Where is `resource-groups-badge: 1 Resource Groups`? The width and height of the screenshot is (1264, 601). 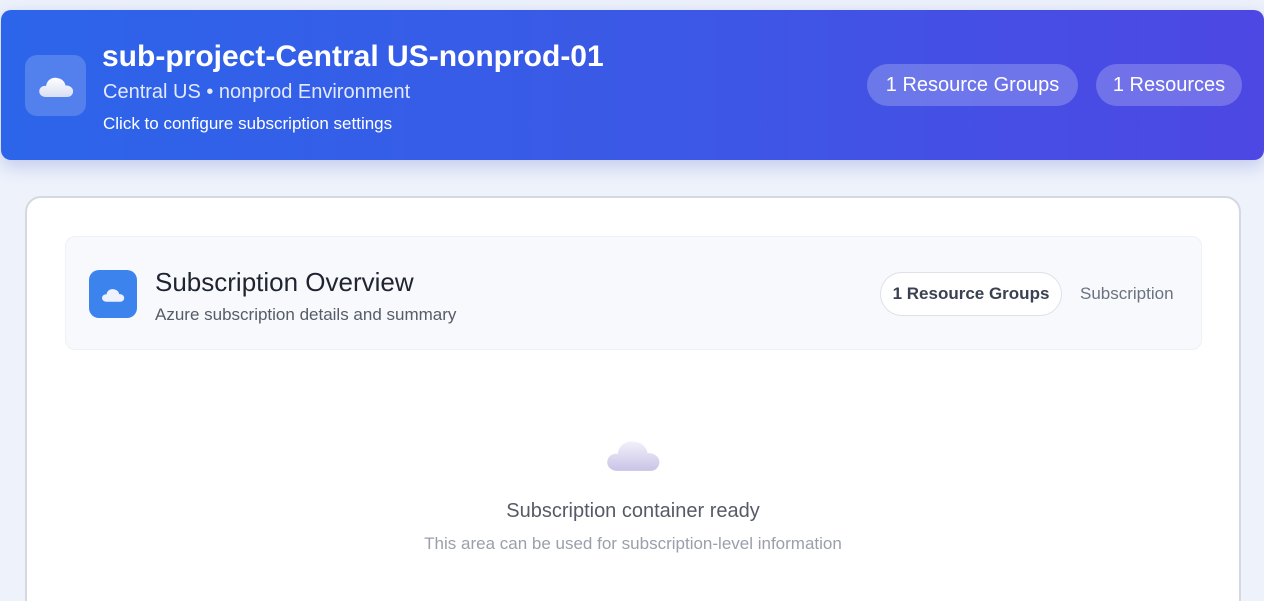 resource-groups-badge: 1 Resource Groups is located at coordinates (972, 85).